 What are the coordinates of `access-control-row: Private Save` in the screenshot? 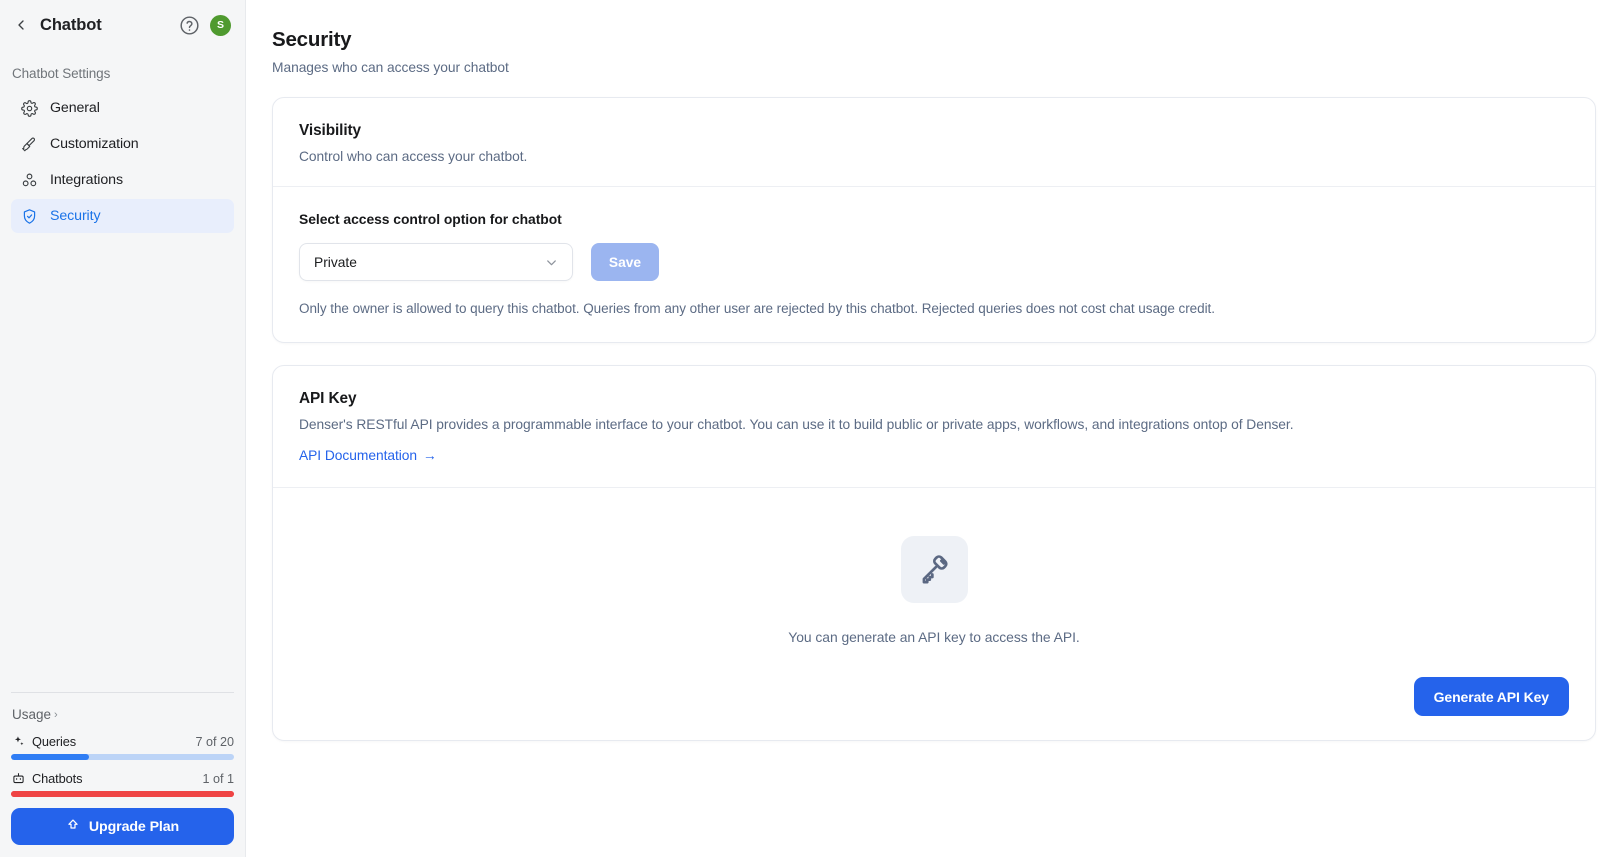 It's located at (934, 262).